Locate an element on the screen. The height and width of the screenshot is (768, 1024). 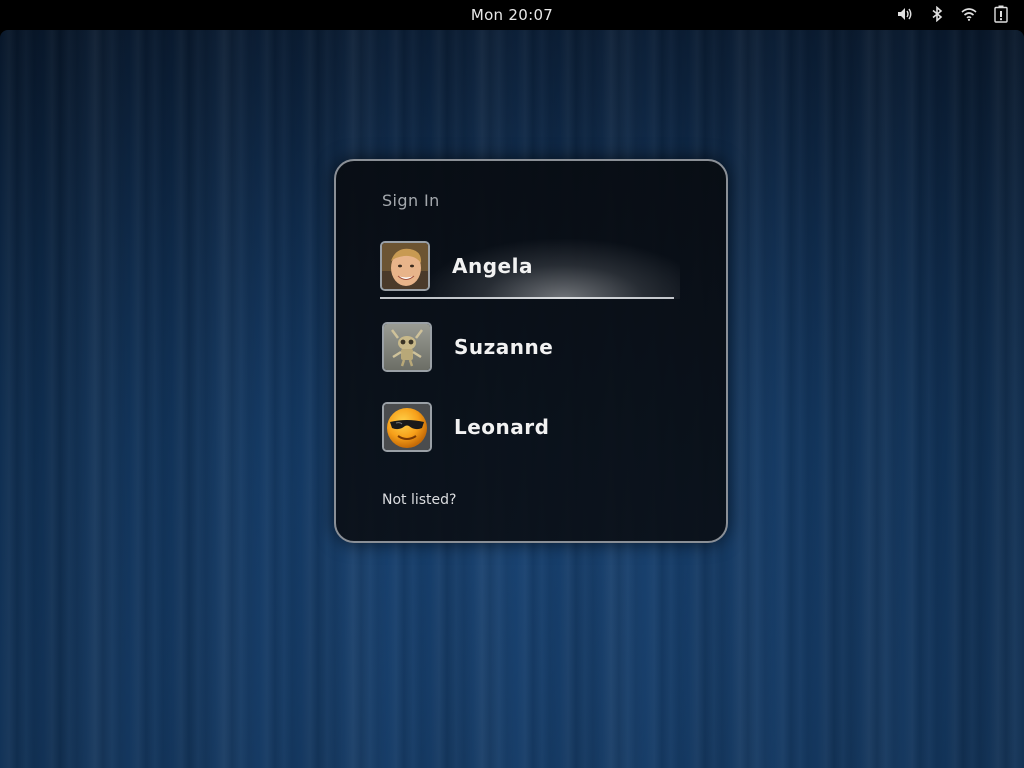
user-item-suzanne: Suzanne is located at coordinates (529, 350).